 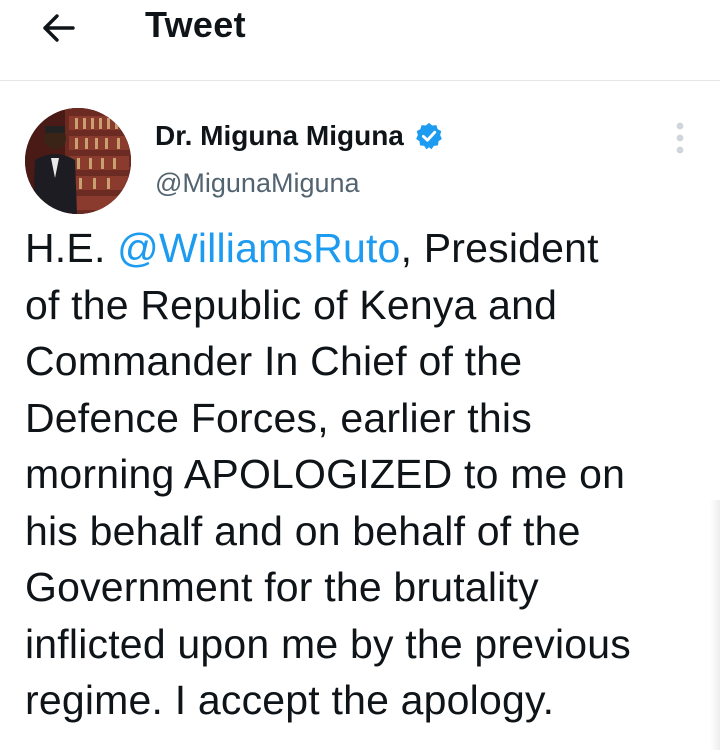 I want to click on tweet-line: his behalf and on behalf of the, so click(x=303, y=530).